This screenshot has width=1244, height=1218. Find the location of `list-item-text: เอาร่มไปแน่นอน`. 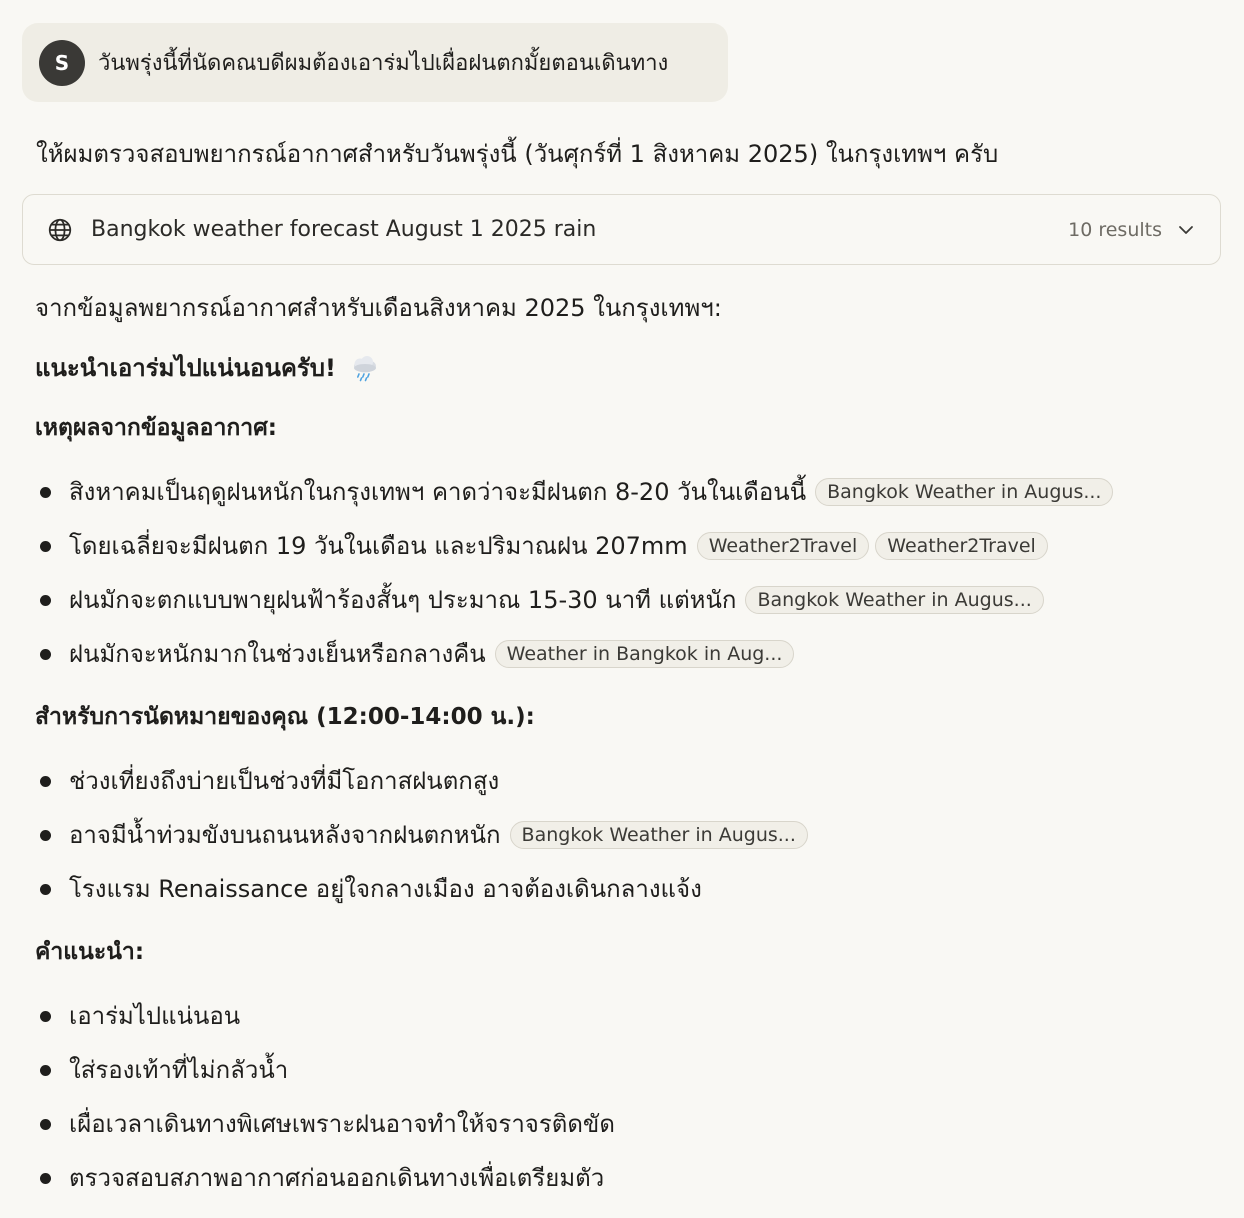

list-item-text: เอาร่มไปแน่นอน is located at coordinates (155, 1015).